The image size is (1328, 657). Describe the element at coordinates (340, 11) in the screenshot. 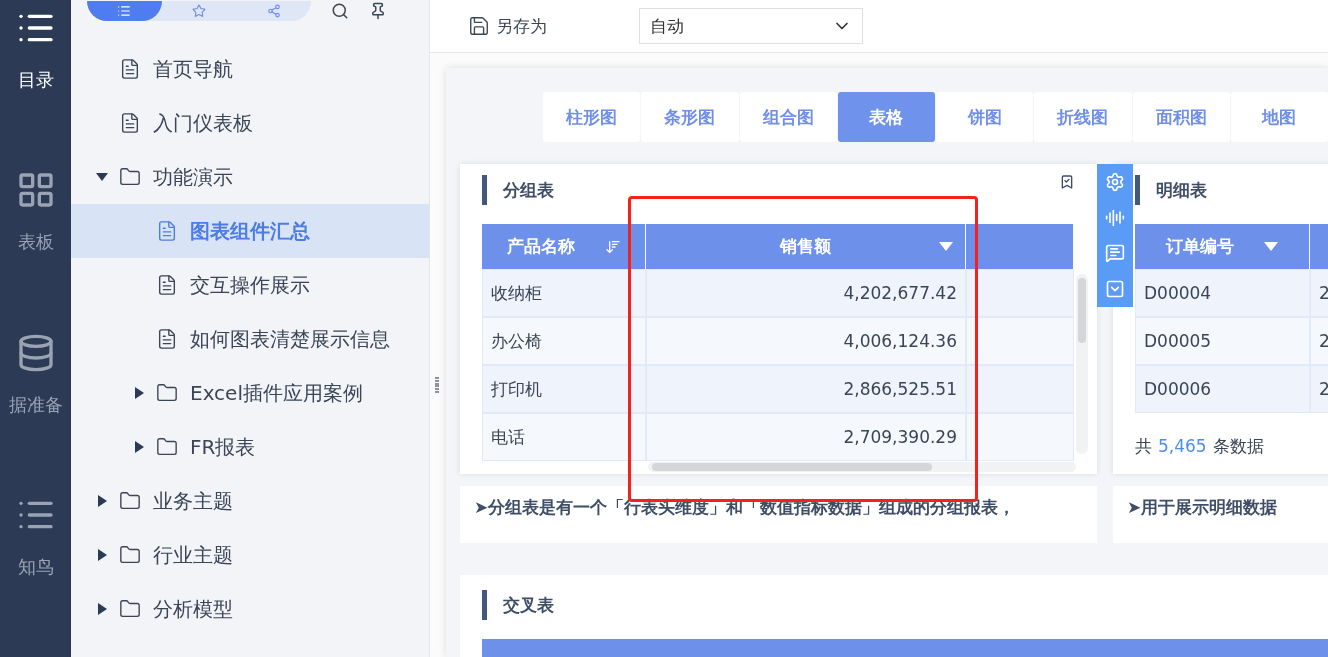

I see `search-icon` at that location.